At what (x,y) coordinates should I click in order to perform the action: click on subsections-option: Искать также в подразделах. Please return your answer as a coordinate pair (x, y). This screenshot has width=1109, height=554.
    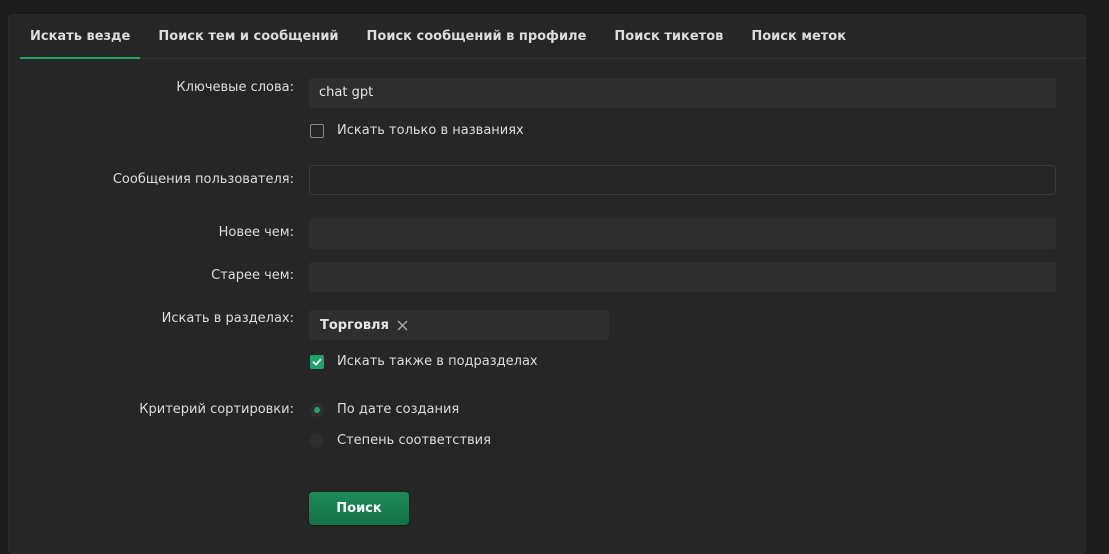
    Looking at the image, I should click on (424, 361).